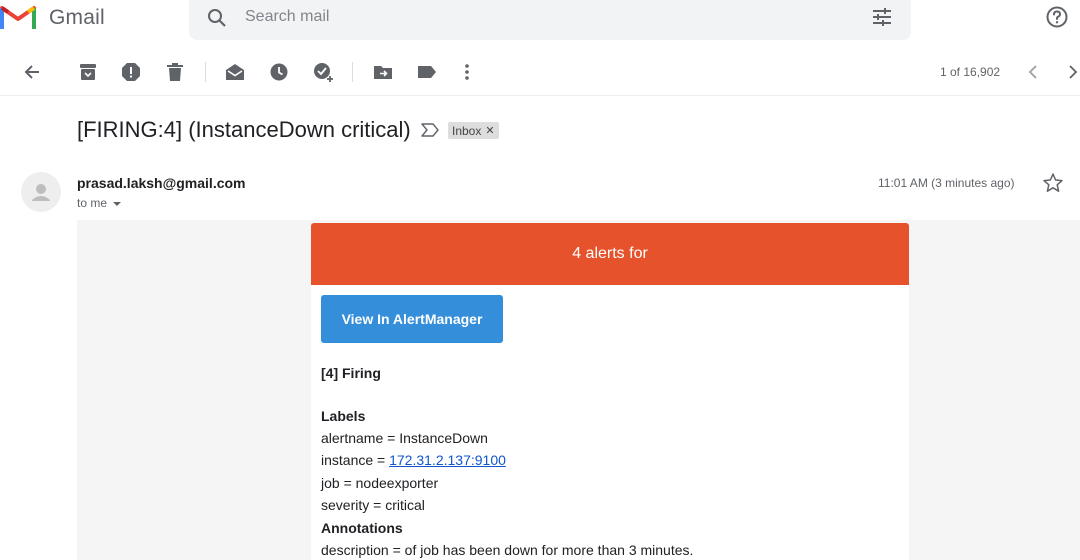 This screenshot has height=560, width=1080. I want to click on avatar, so click(41, 192).